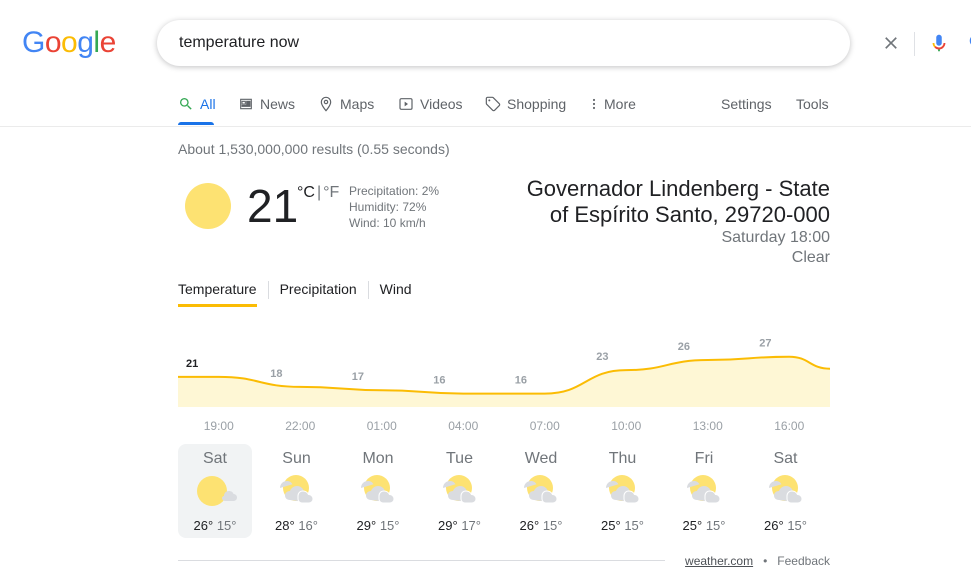 The height and width of the screenshot is (587, 971). I want to click on tab-news: News, so click(266, 104).